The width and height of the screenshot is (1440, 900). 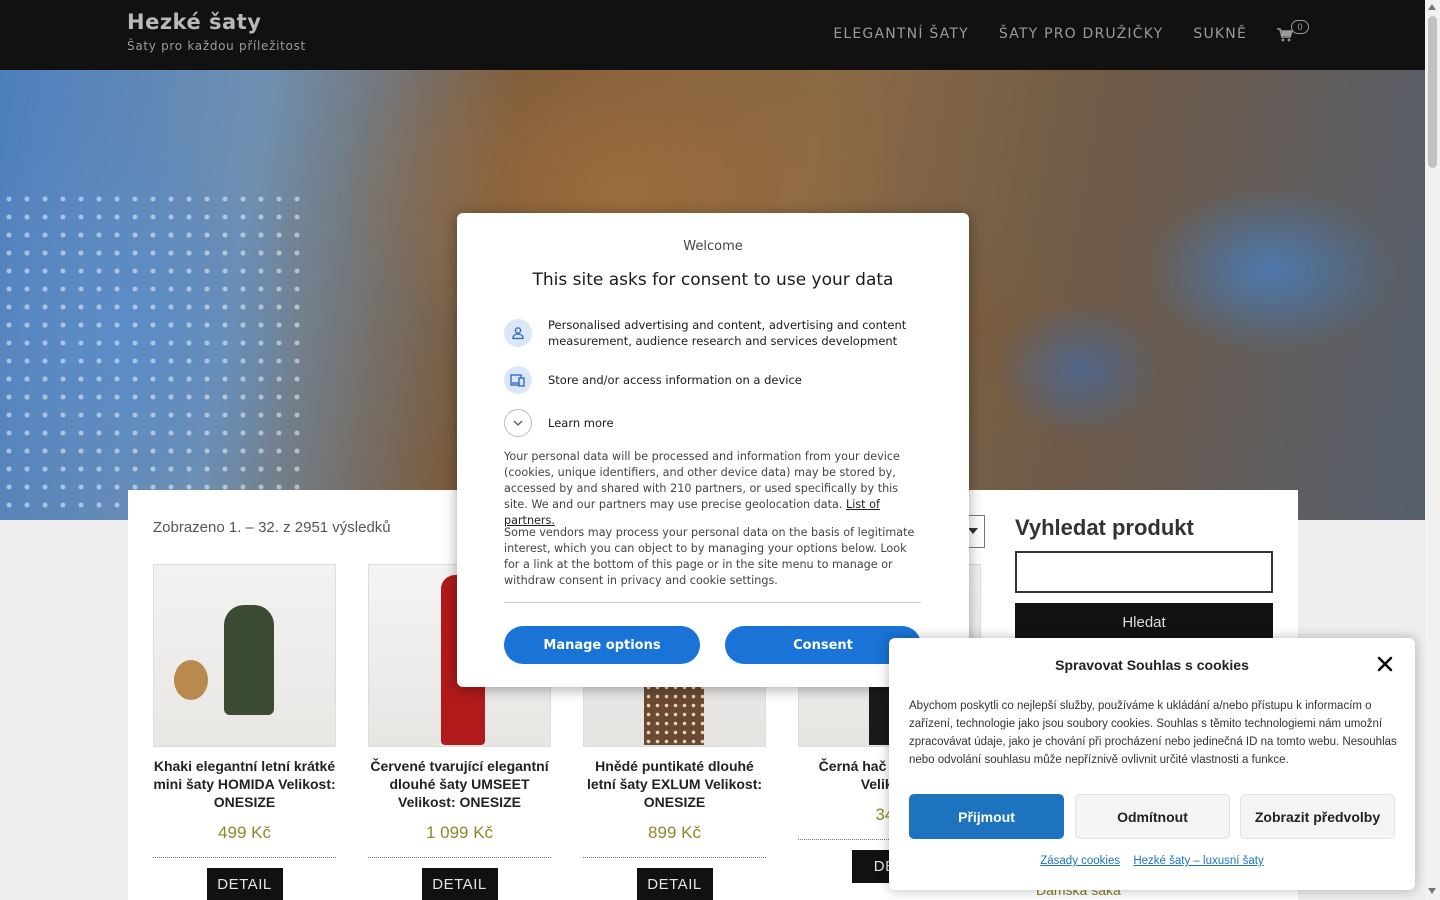 I want to click on product-search-input, so click(x=1144, y=572).